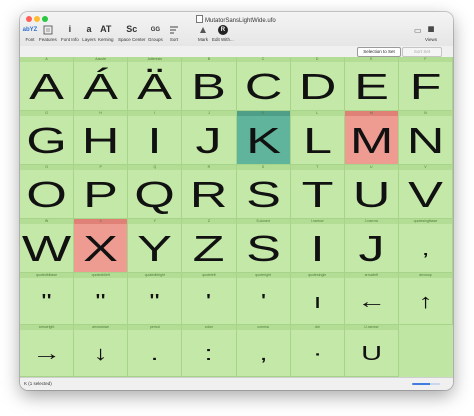 The image size is (474, 416). What do you see at coordinates (155, 33) in the screenshot?
I see `toolbar-groups: GG Groups` at bounding box center [155, 33].